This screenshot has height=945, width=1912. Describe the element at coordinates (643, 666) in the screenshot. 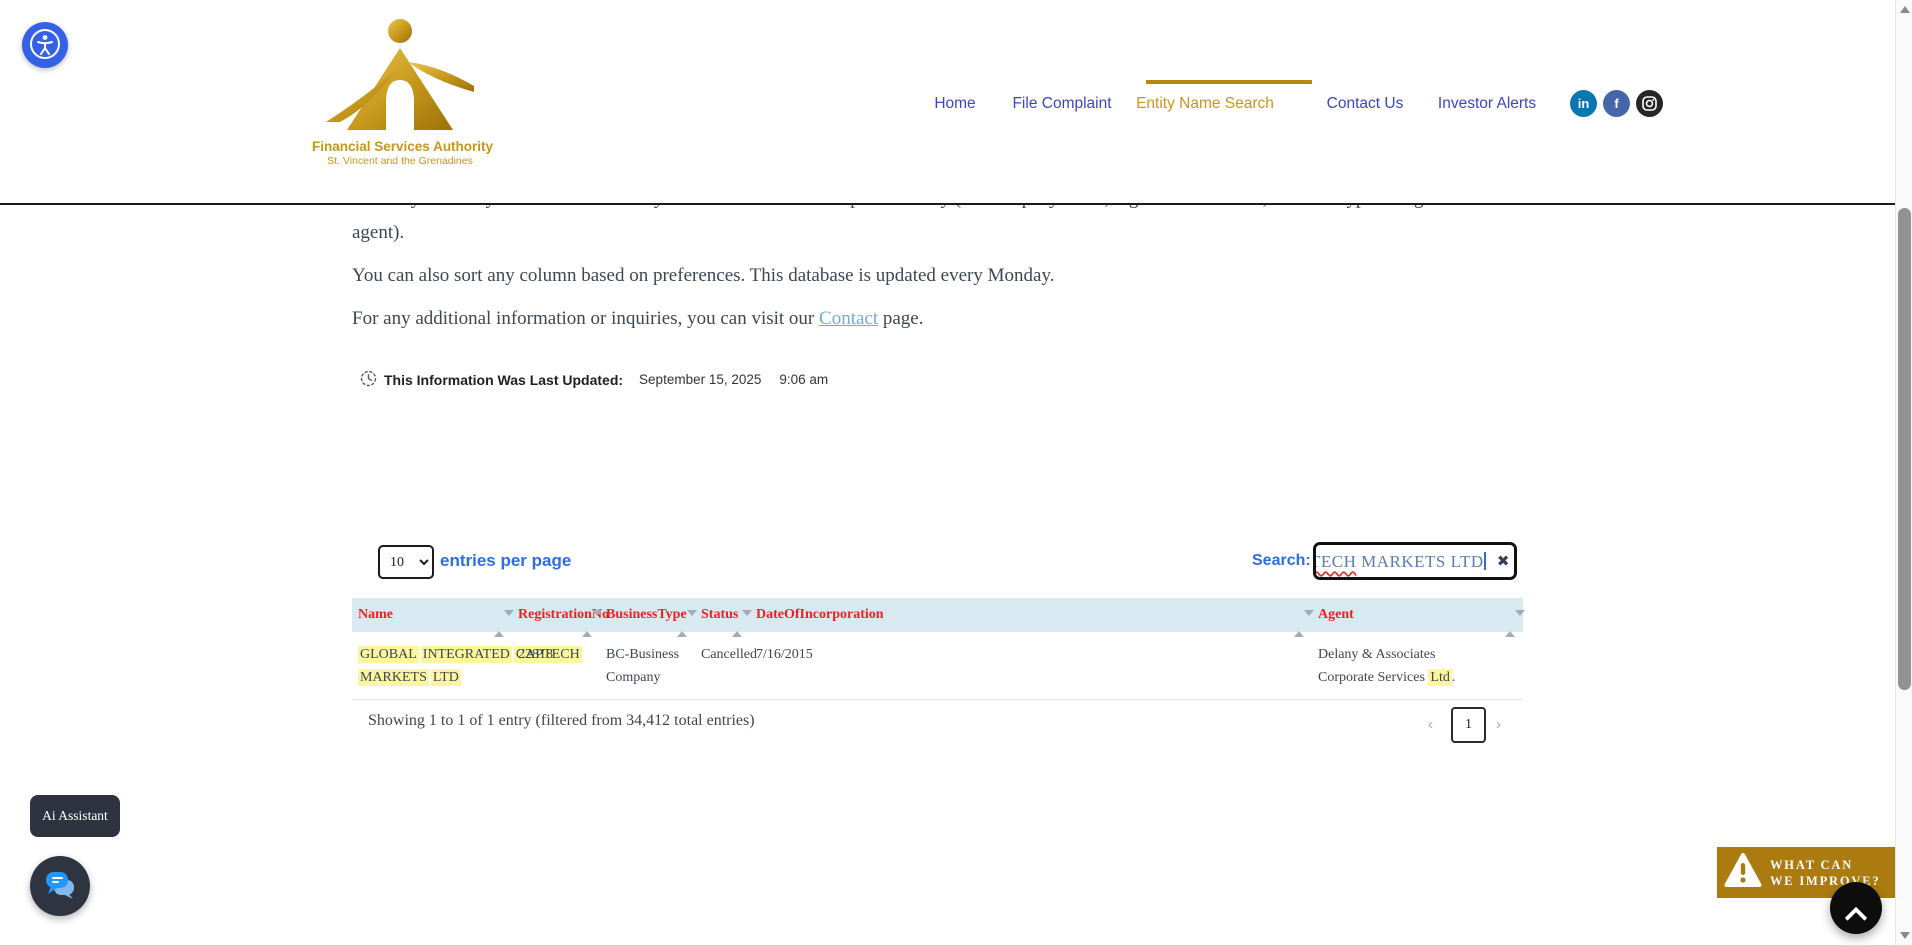

I see `cell-business-type: BC-Business Company` at that location.